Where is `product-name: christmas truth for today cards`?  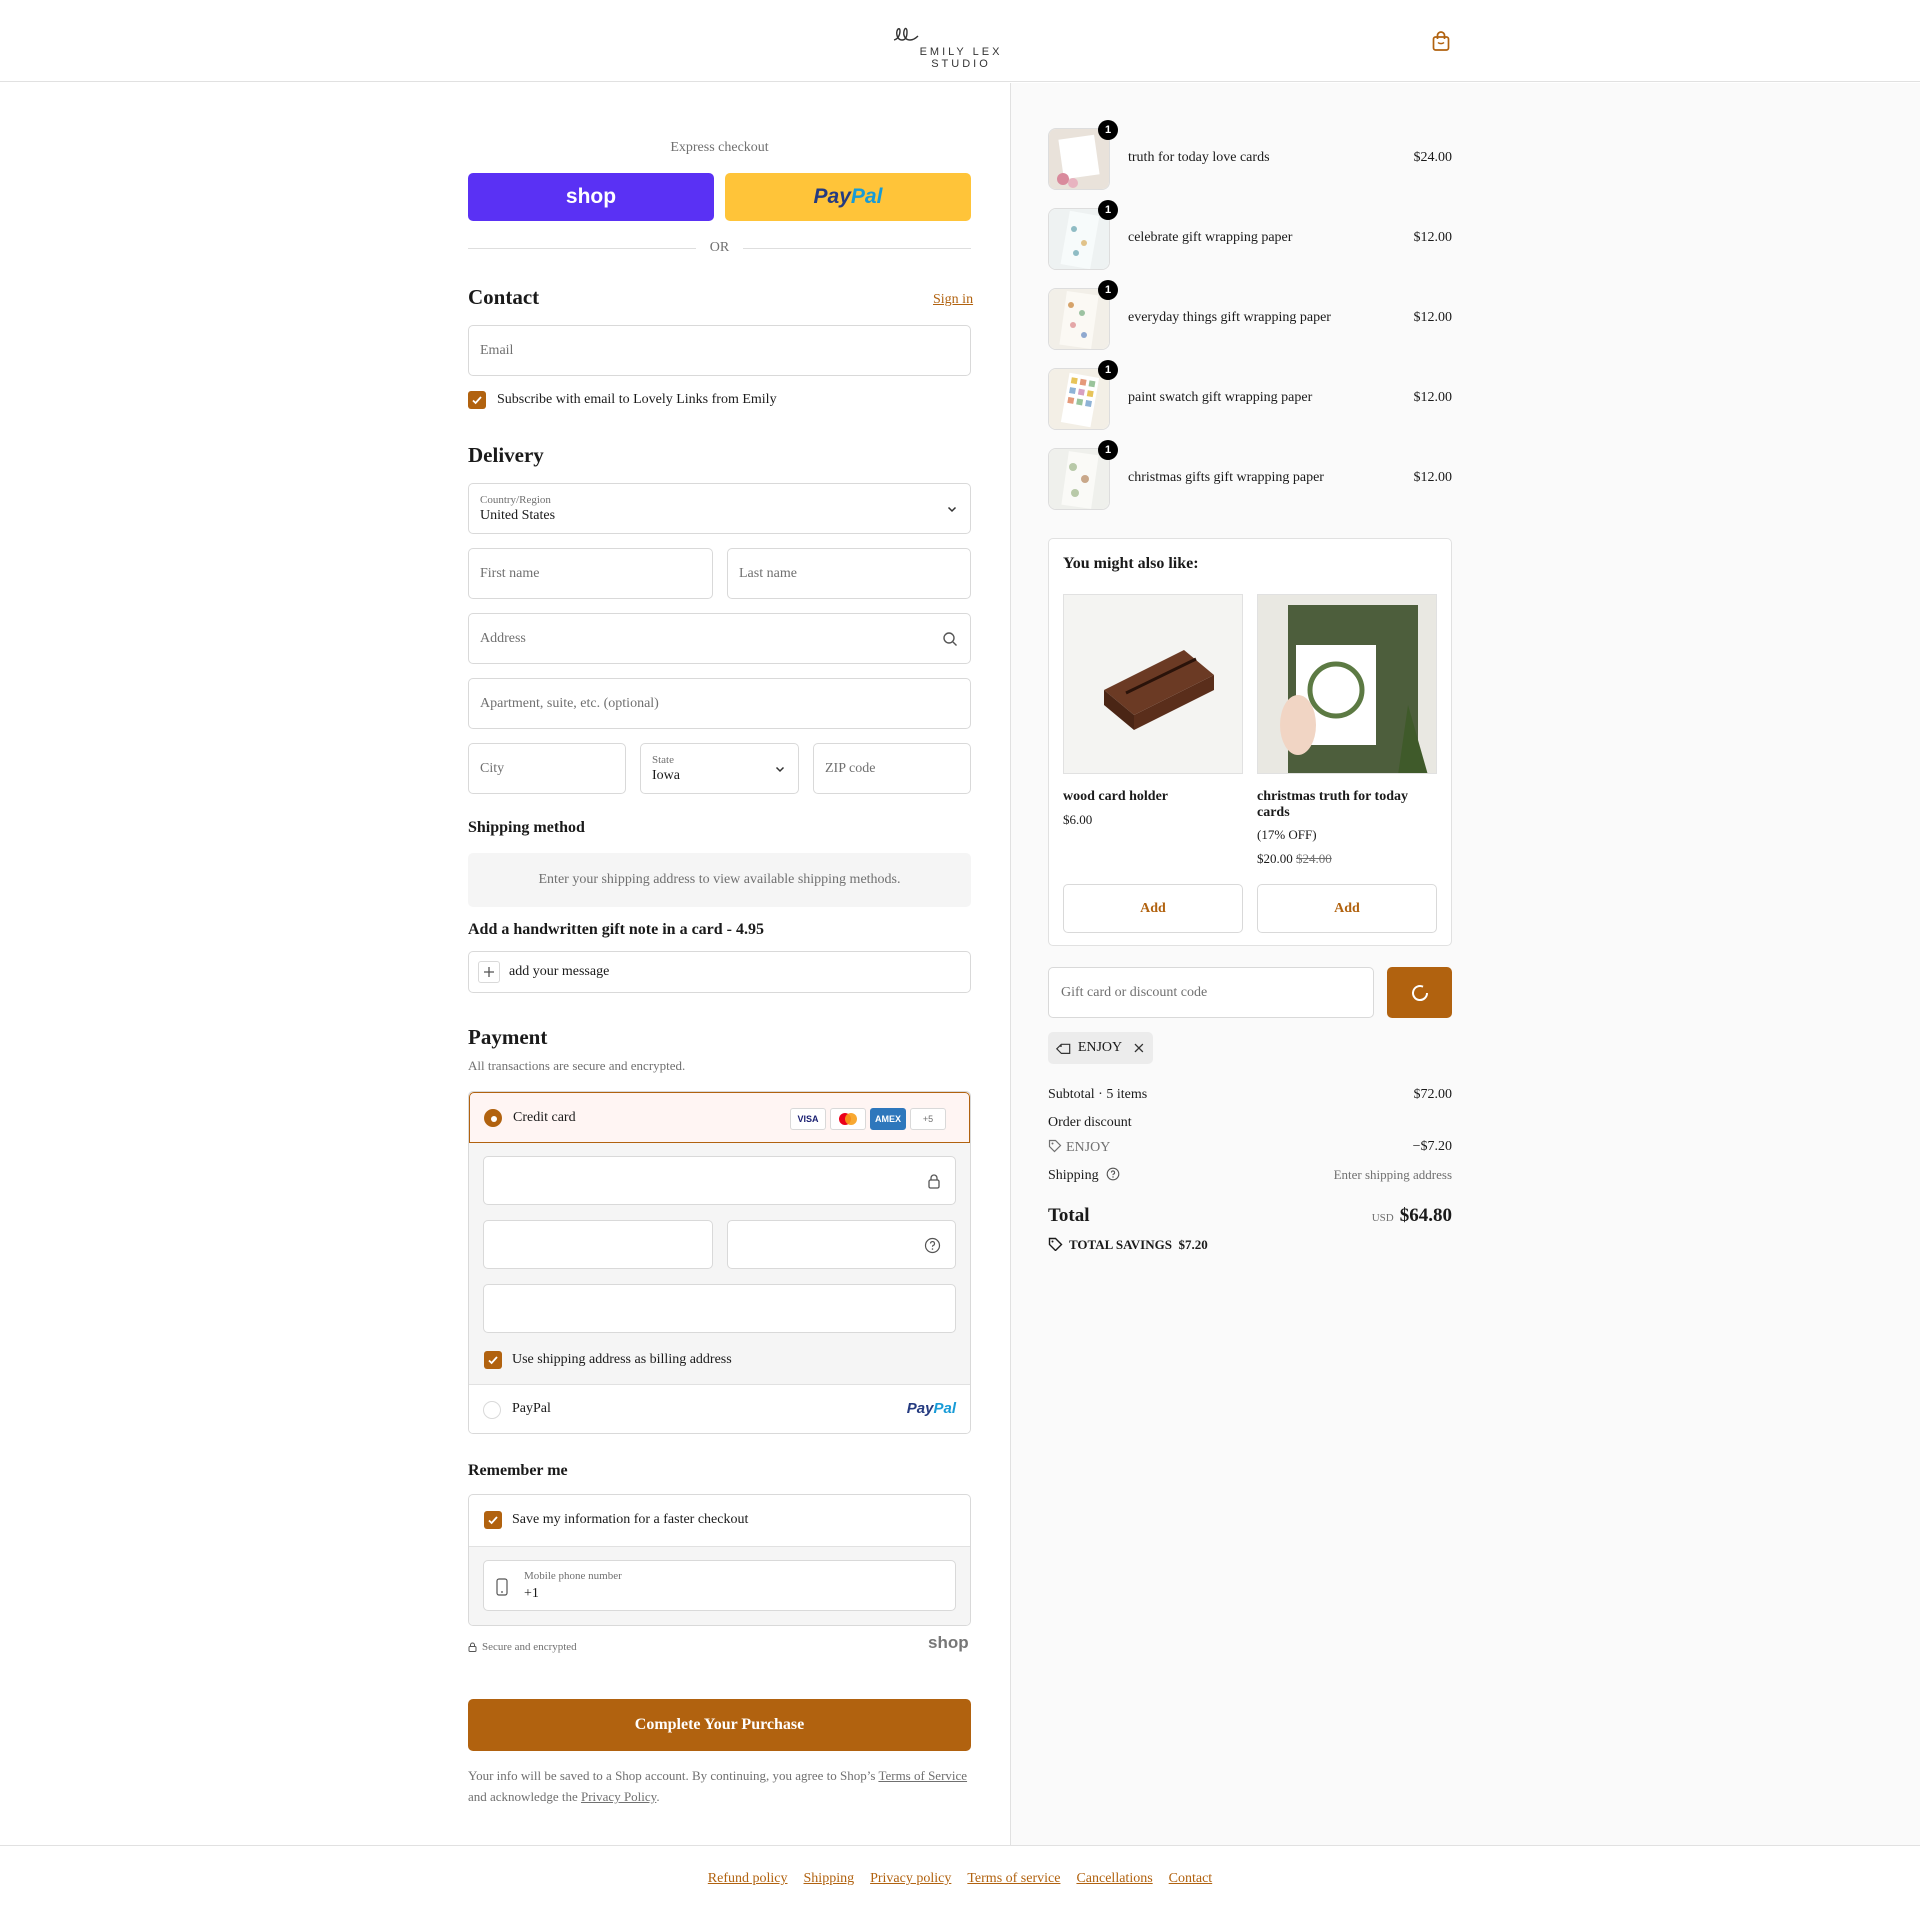 product-name: christmas truth for today cards is located at coordinates (1342, 805).